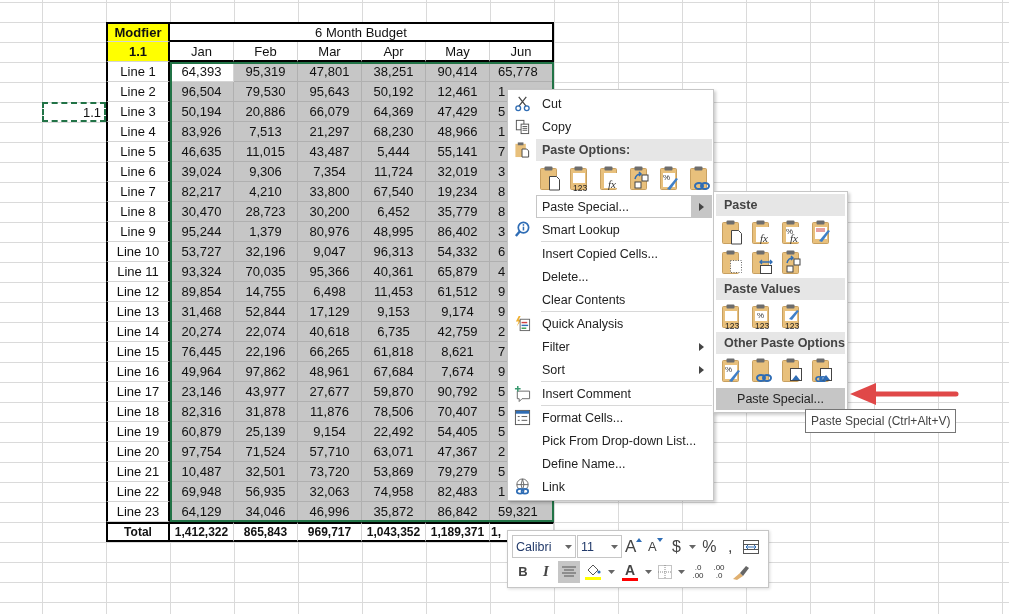 The image size is (1009, 614). What do you see at coordinates (458, 212) in the screenshot?
I see `table-cell: 35,779` at bounding box center [458, 212].